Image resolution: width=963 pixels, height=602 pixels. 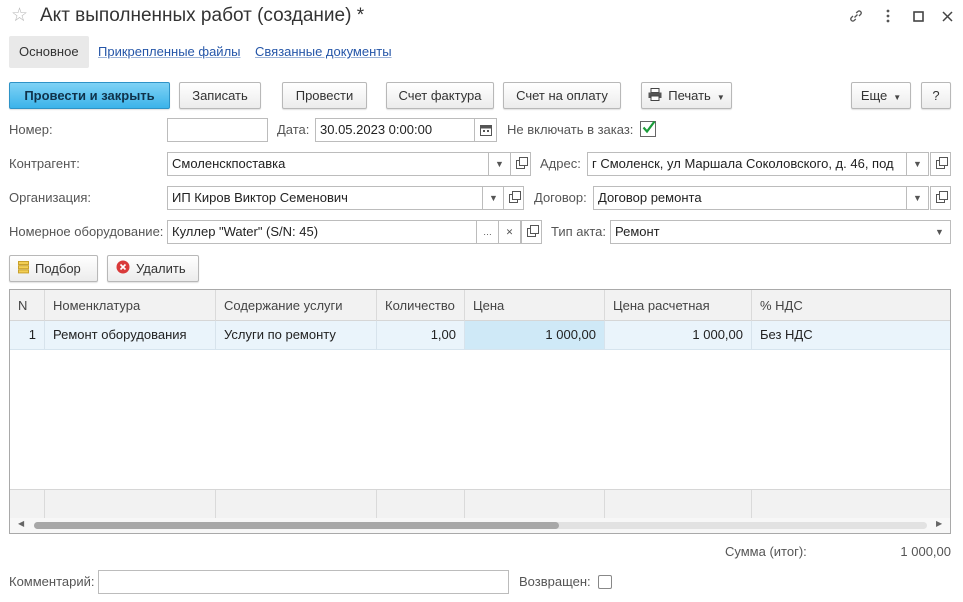 What do you see at coordinates (570, 129) in the screenshot?
I see `exclude-from-order-label: Не включать в заказ:` at bounding box center [570, 129].